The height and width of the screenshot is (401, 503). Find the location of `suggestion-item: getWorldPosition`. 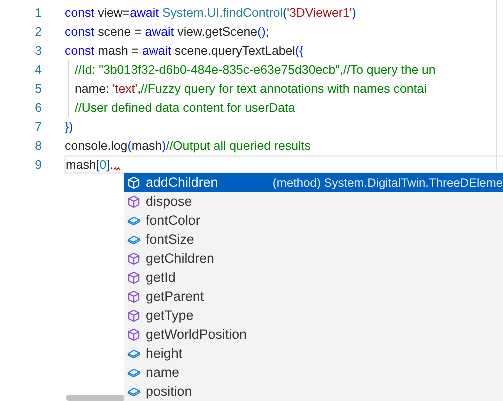

suggestion-item: getWorldPosition is located at coordinates (313, 334).